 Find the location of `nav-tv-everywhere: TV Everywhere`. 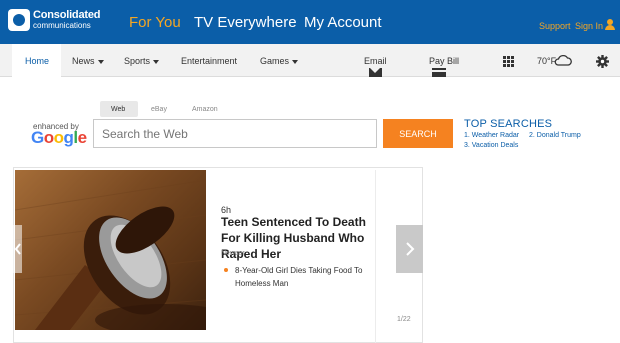

nav-tv-everywhere: TV Everywhere is located at coordinates (245, 22).